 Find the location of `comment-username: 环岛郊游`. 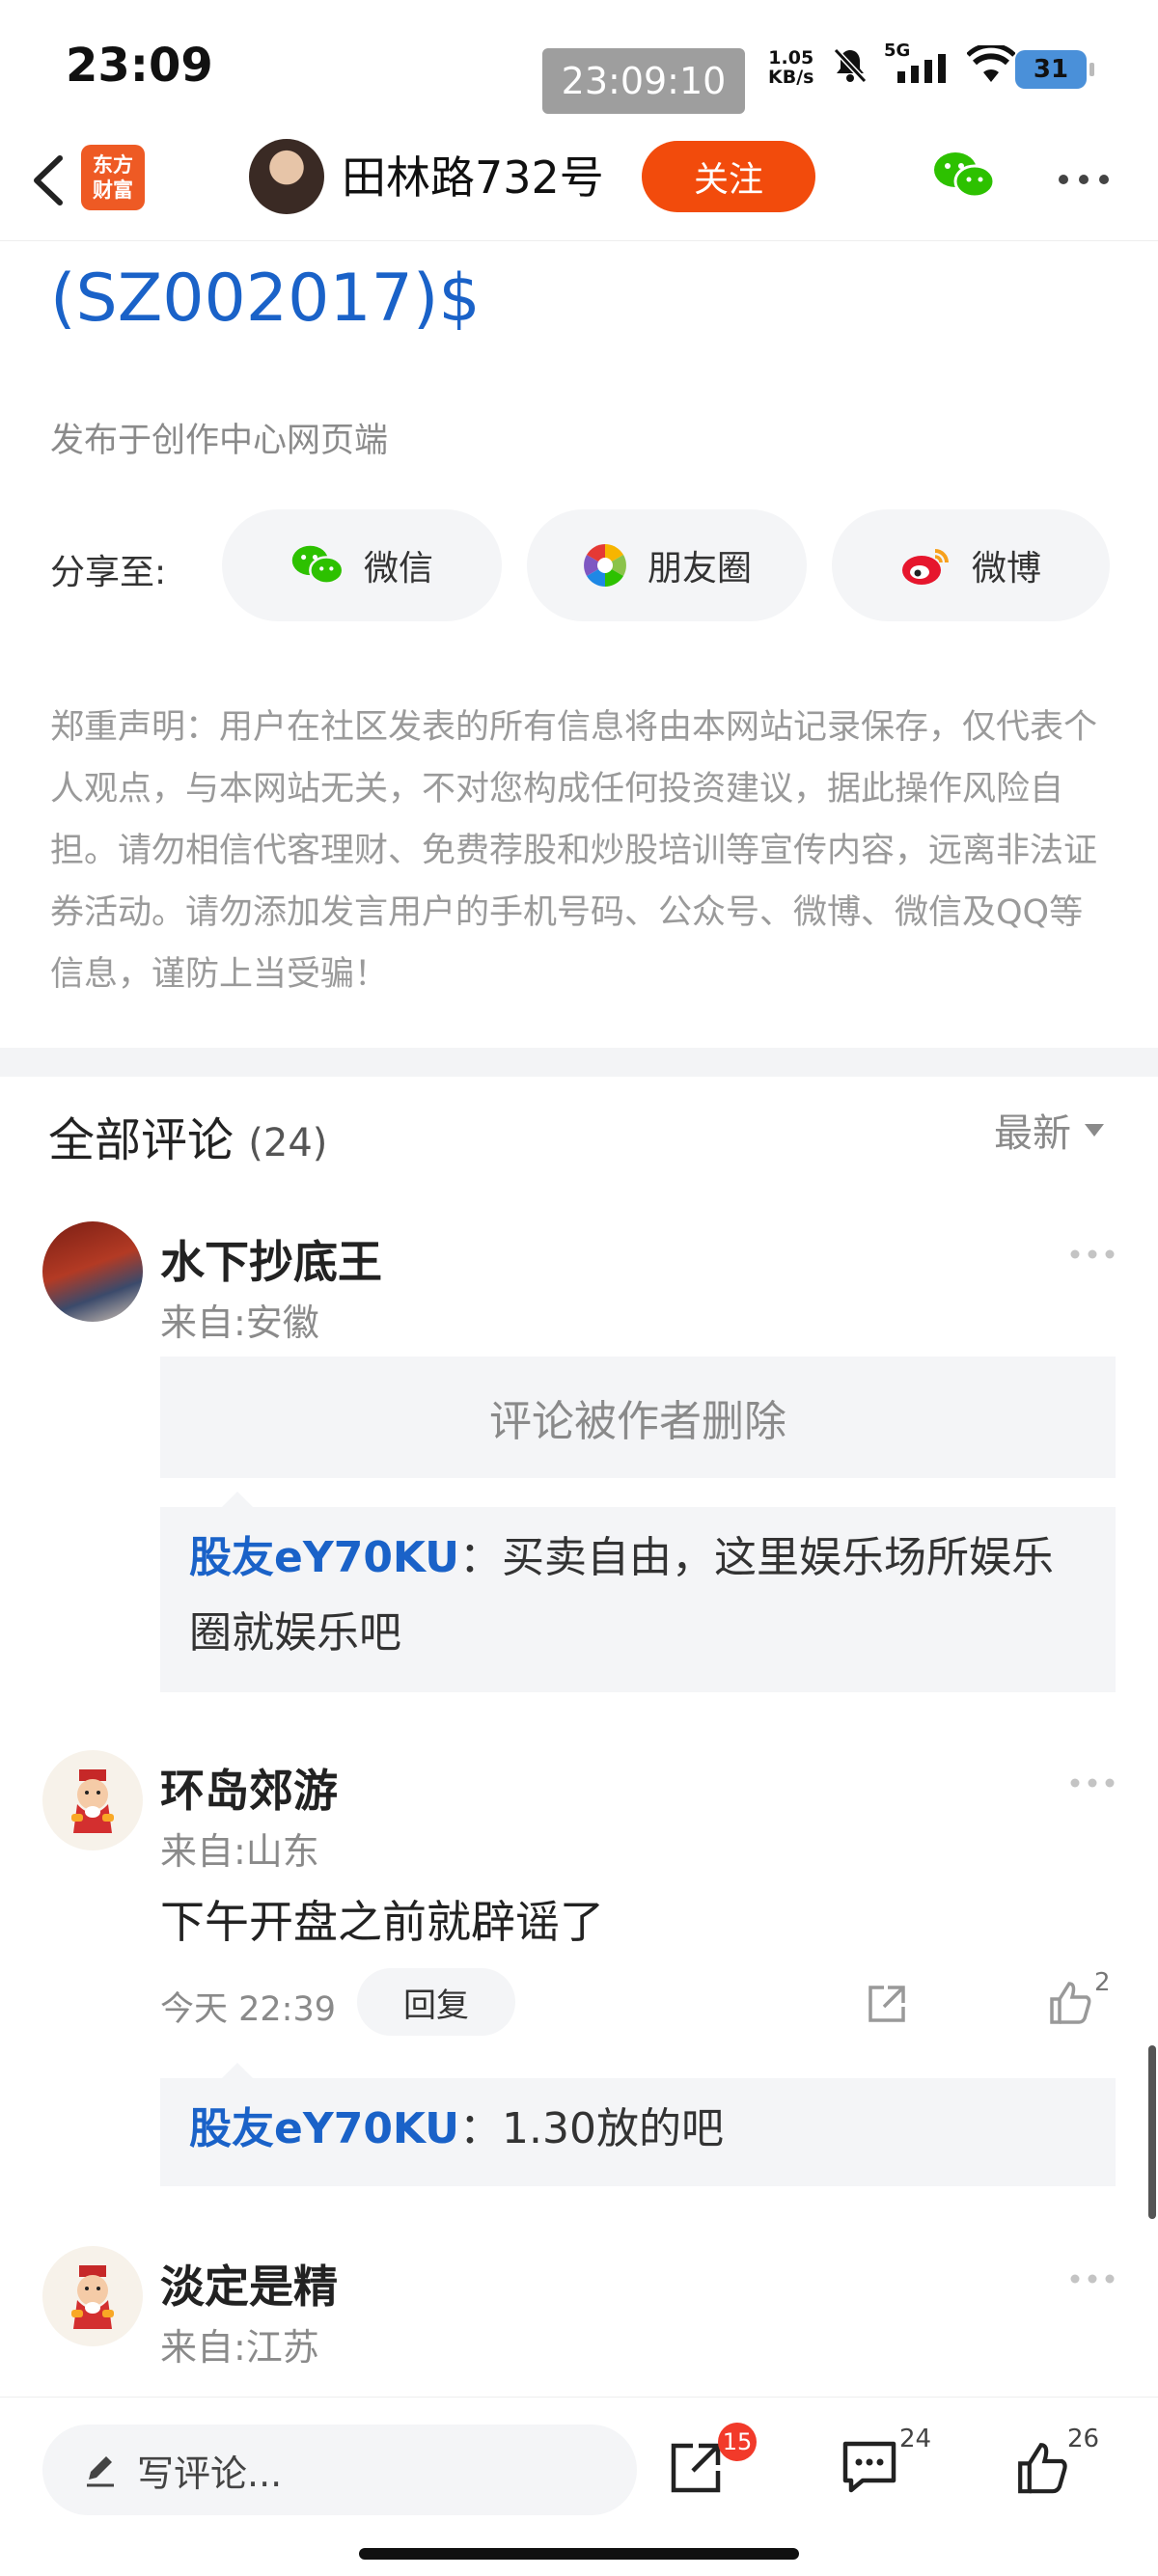

comment-username: 环岛郊游 is located at coordinates (249, 1788).